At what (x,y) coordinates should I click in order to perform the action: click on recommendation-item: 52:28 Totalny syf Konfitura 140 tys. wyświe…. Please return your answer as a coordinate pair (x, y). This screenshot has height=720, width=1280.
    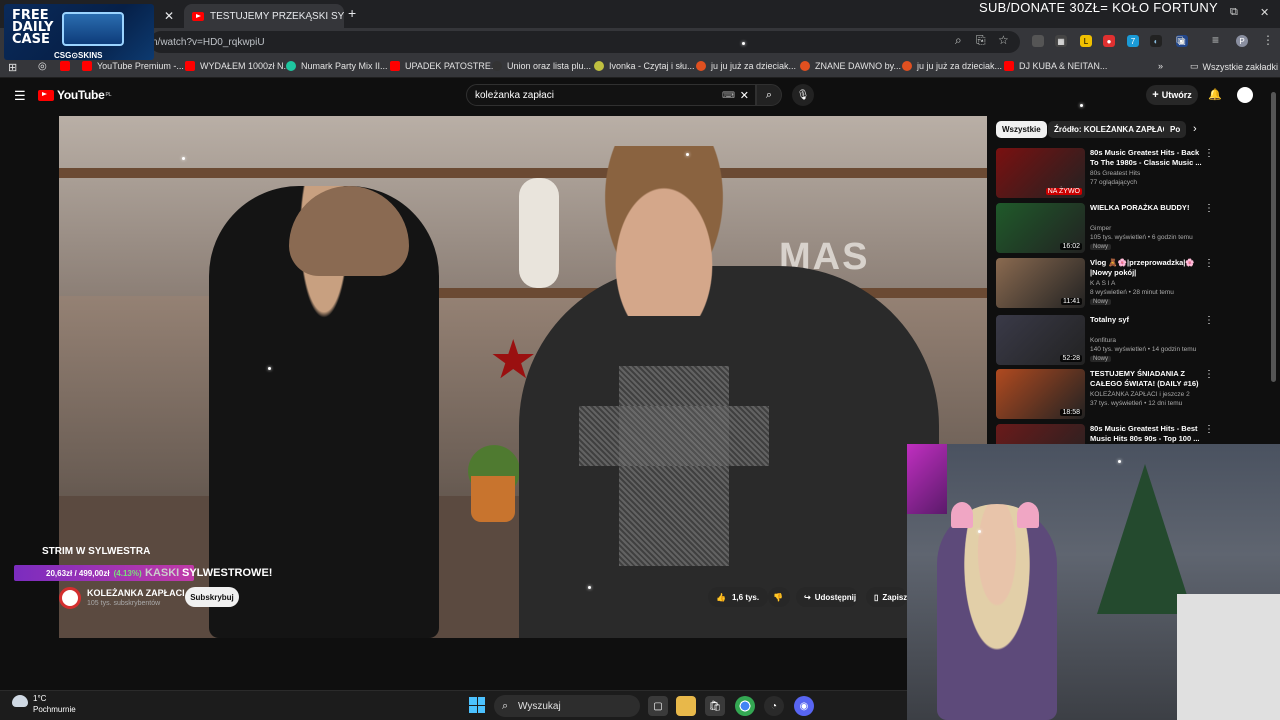
    Looking at the image, I should click on (1106, 341).